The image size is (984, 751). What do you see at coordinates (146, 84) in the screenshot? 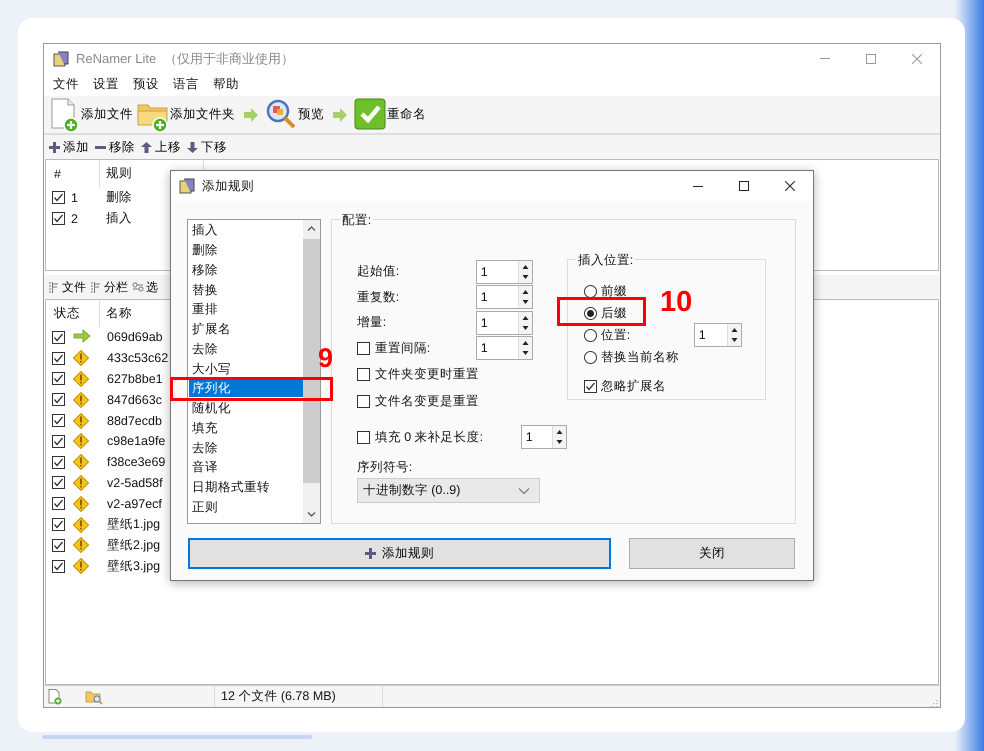
I see `menu-item: 预设` at bounding box center [146, 84].